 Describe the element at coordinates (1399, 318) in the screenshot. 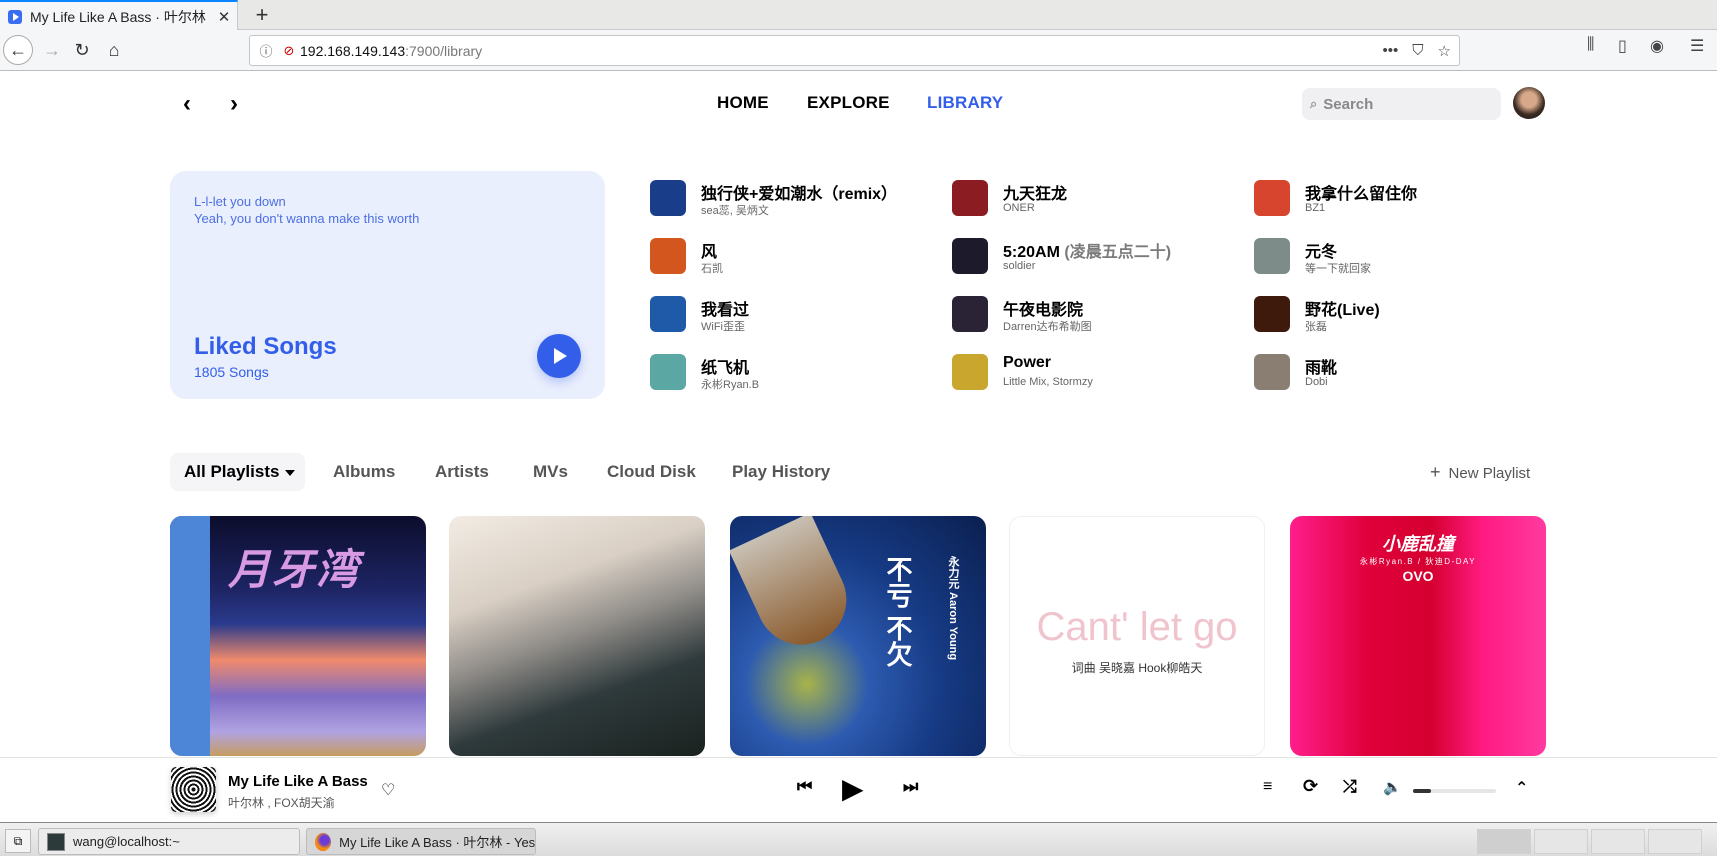

I see `song-item: 野花(Live) 张磊` at that location.